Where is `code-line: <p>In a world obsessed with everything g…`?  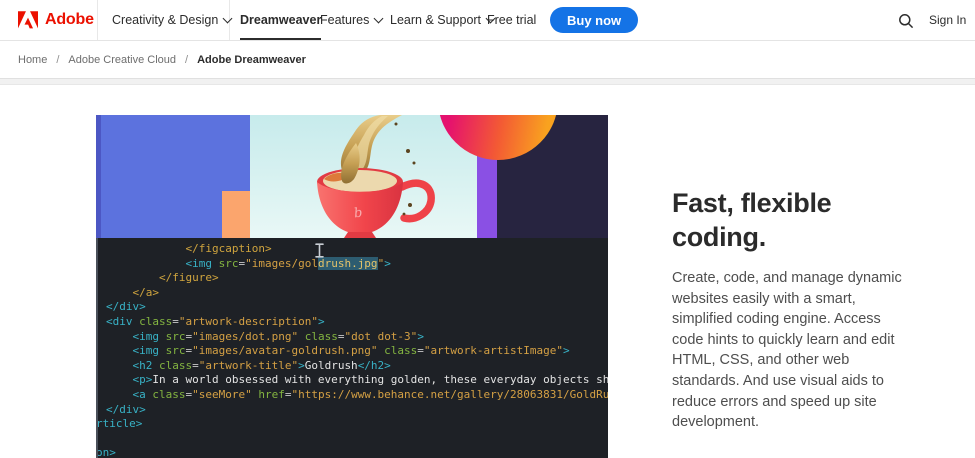
code-line: <p>In a world obsessed with everything g… is located at coordinates (370, 380).